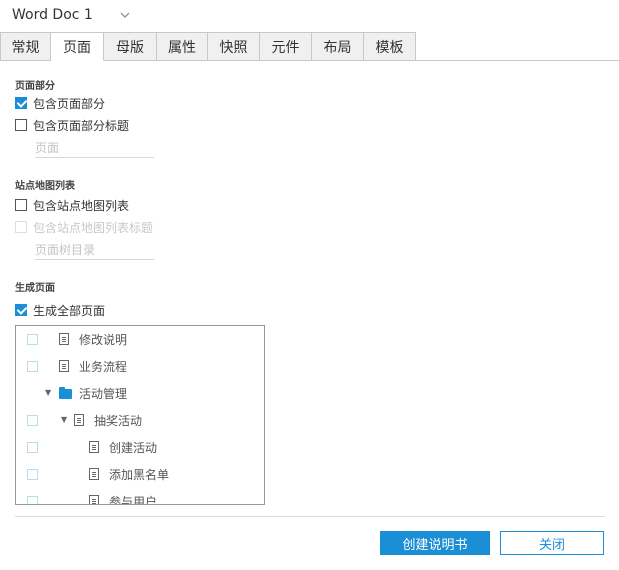  What do you see at coordinates (93, 227) in the screenshot?
I see `include-sitemap-title-label: 包含站点地图列表标题` at bounding box center [93, 227].